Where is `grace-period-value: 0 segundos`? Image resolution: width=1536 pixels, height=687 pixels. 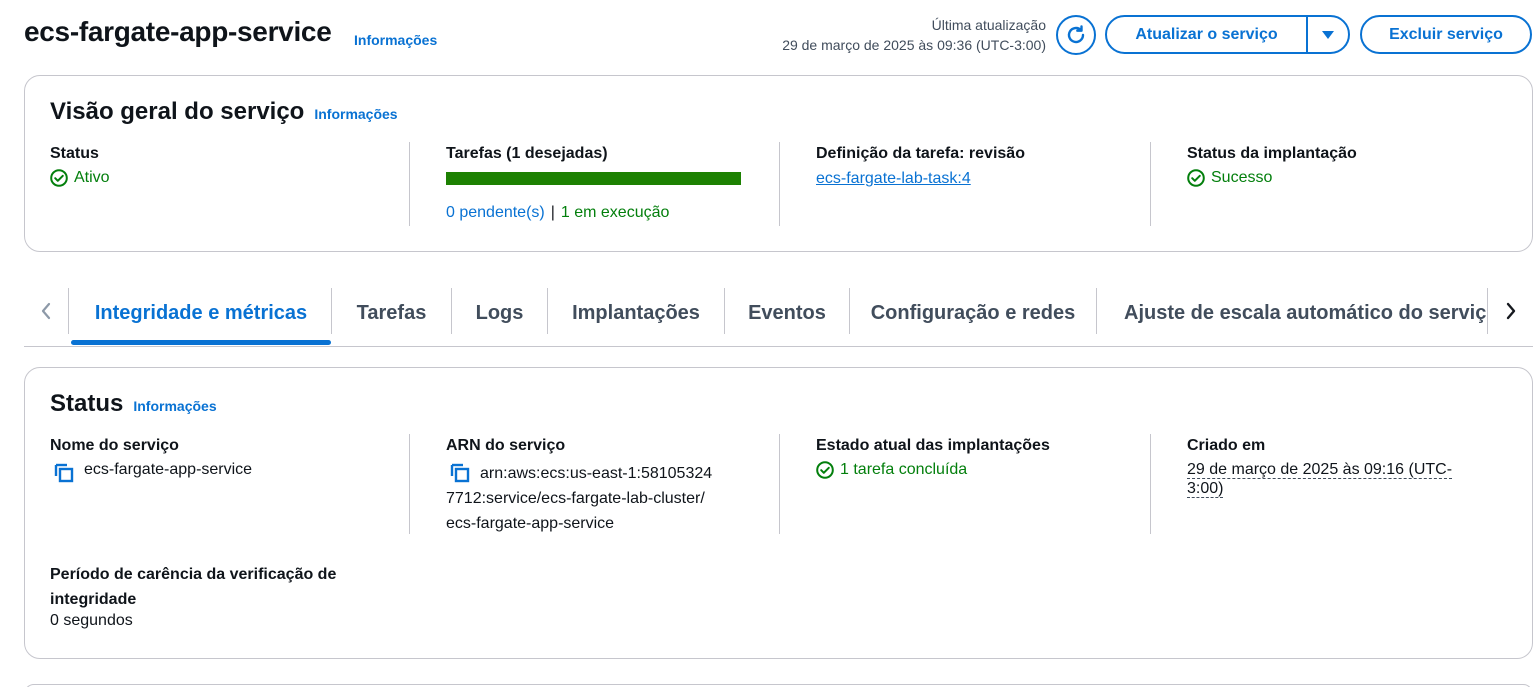
grace-period-value: 0 segundos is located at coordinates (91, 620).